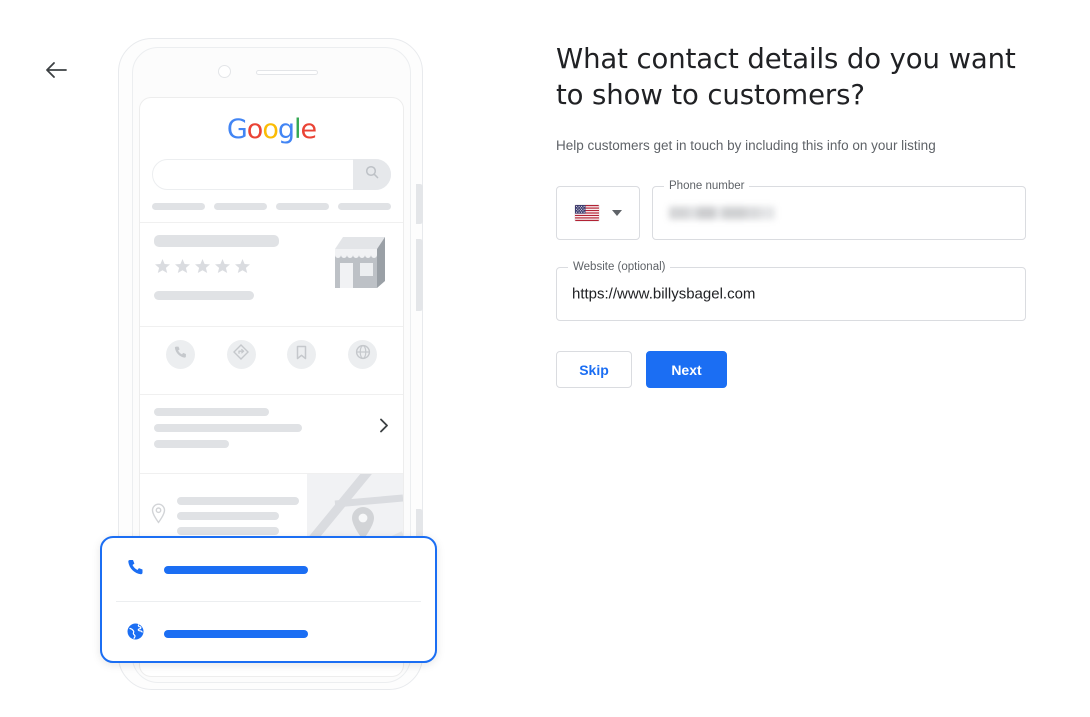  Describe the element at coordinates (360, 265) in the screenshot. I see `storefront-icon` at that location.